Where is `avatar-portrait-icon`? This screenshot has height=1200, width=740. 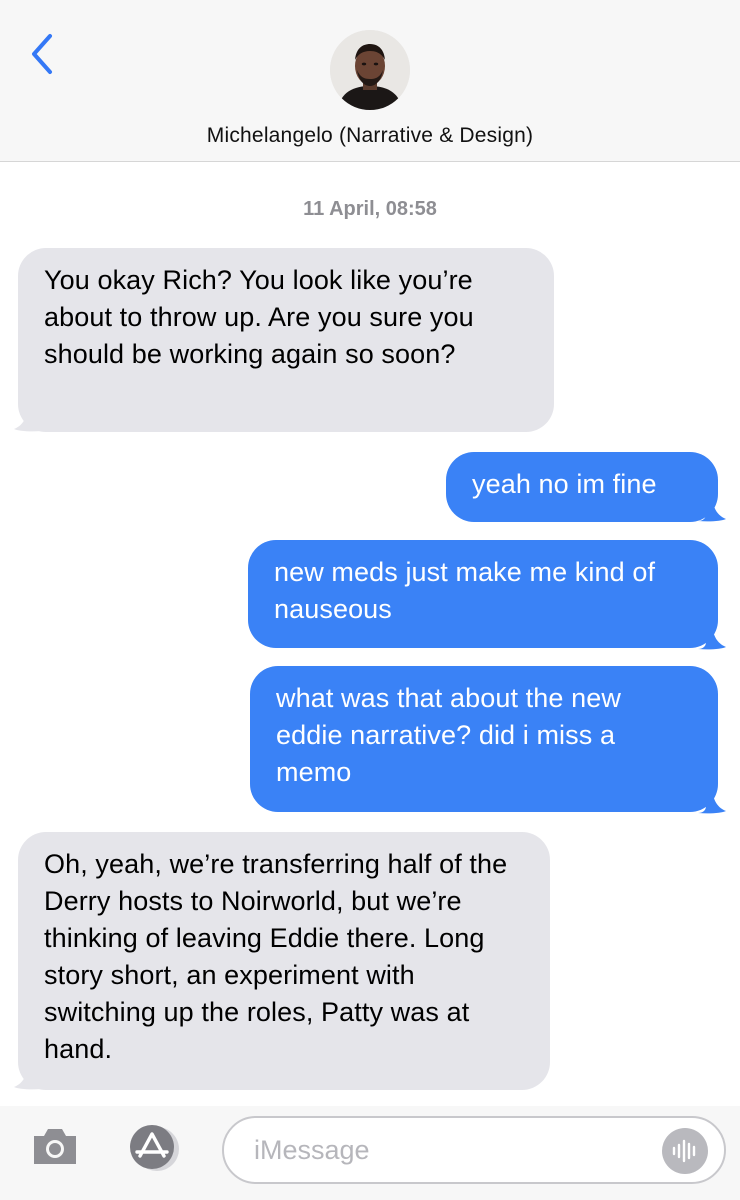 avatar-portrait-icon is located at coordinates (370, 70).